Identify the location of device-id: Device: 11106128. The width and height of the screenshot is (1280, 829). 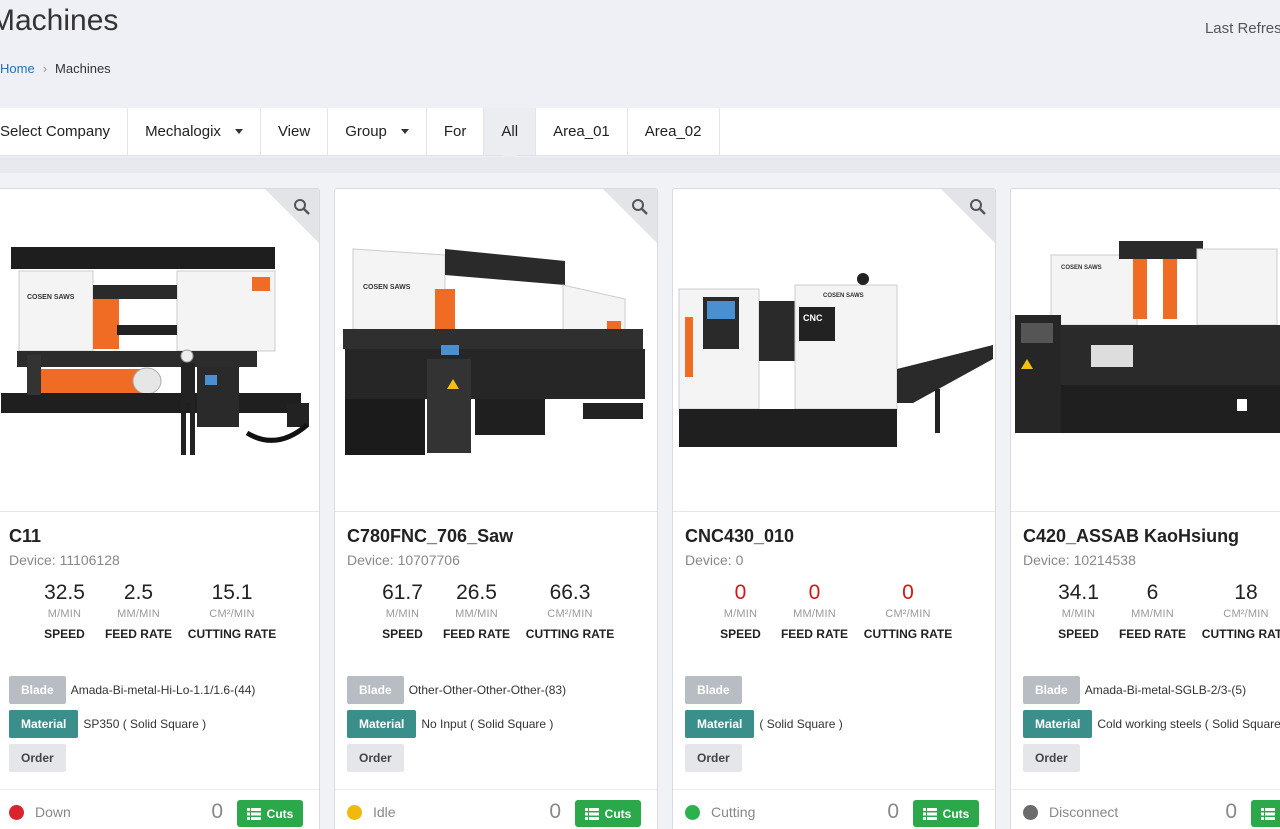
(64, 560).